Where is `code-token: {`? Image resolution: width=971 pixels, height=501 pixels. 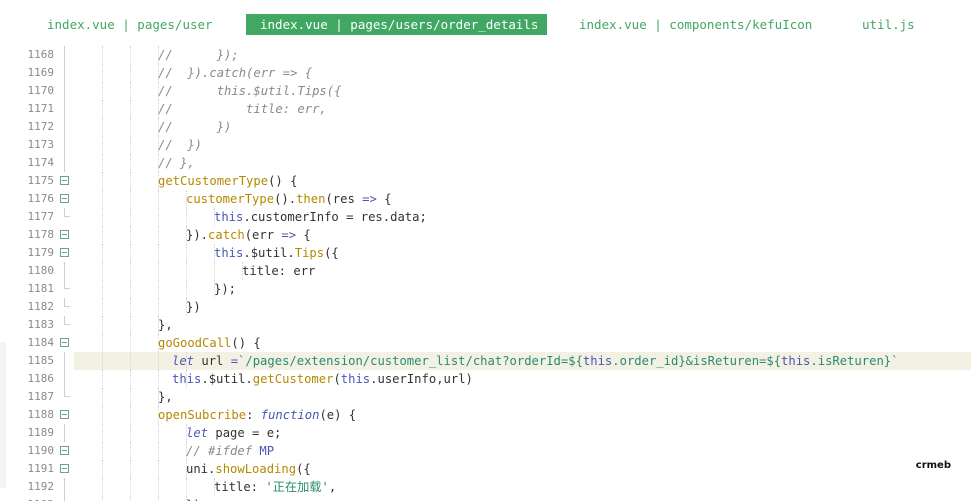 code-token: { is located at coordinates (384, 199).